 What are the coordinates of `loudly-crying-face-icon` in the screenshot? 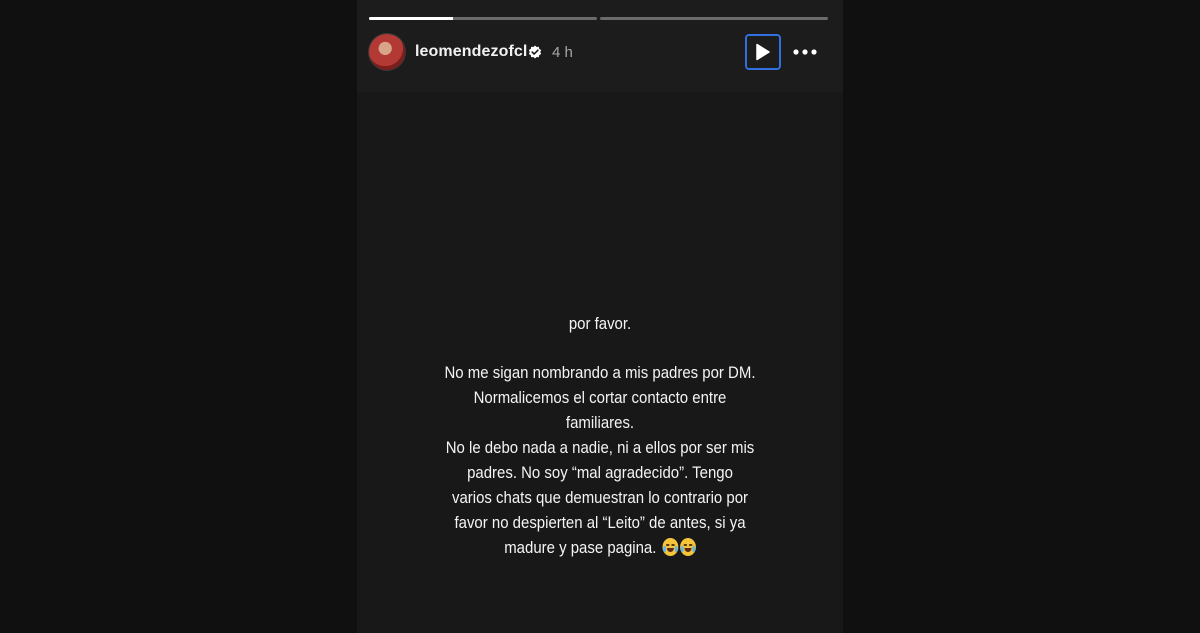 It's located at (670, 547).